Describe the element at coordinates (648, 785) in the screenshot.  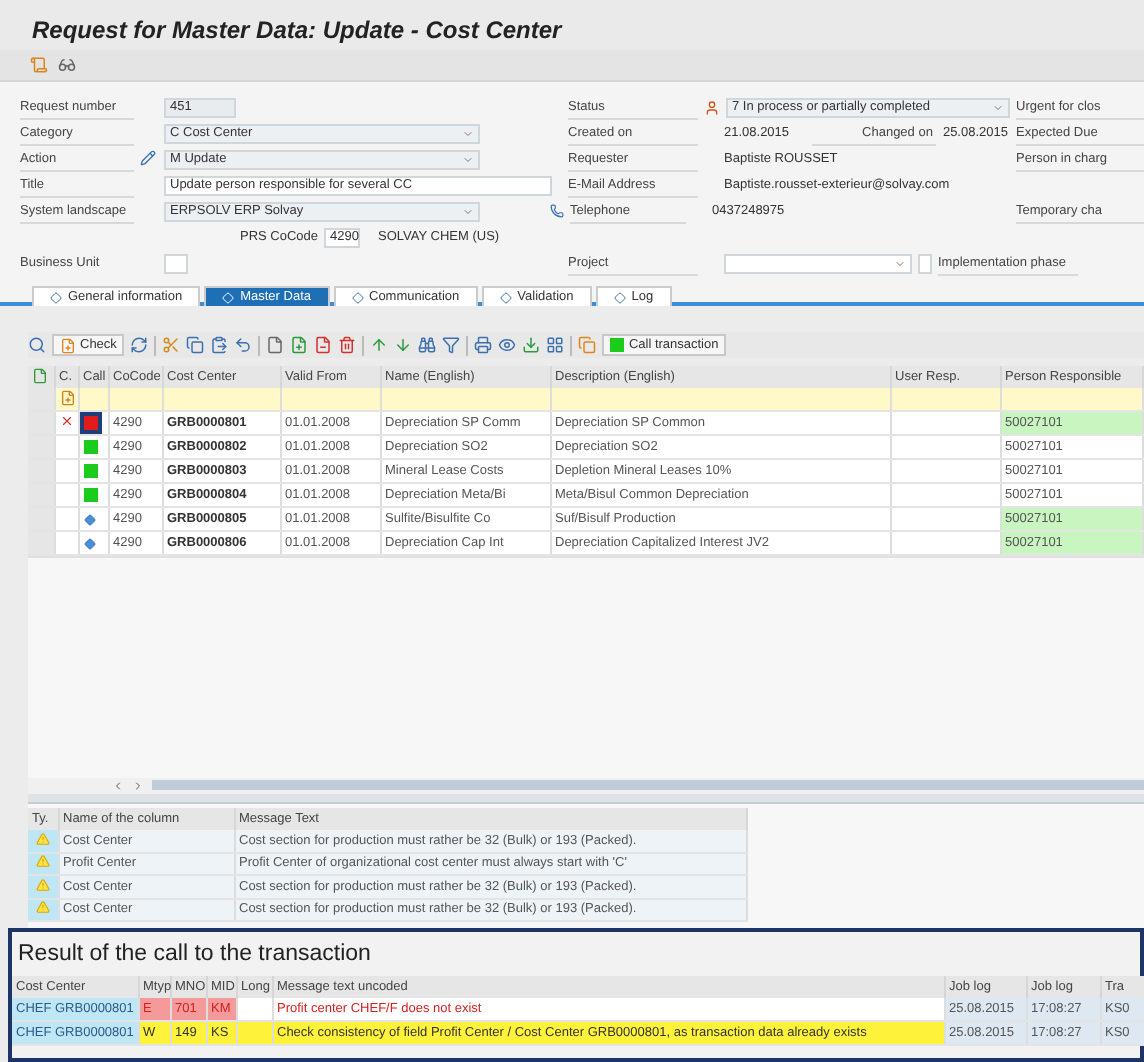
I see `scrollbar` at that location.